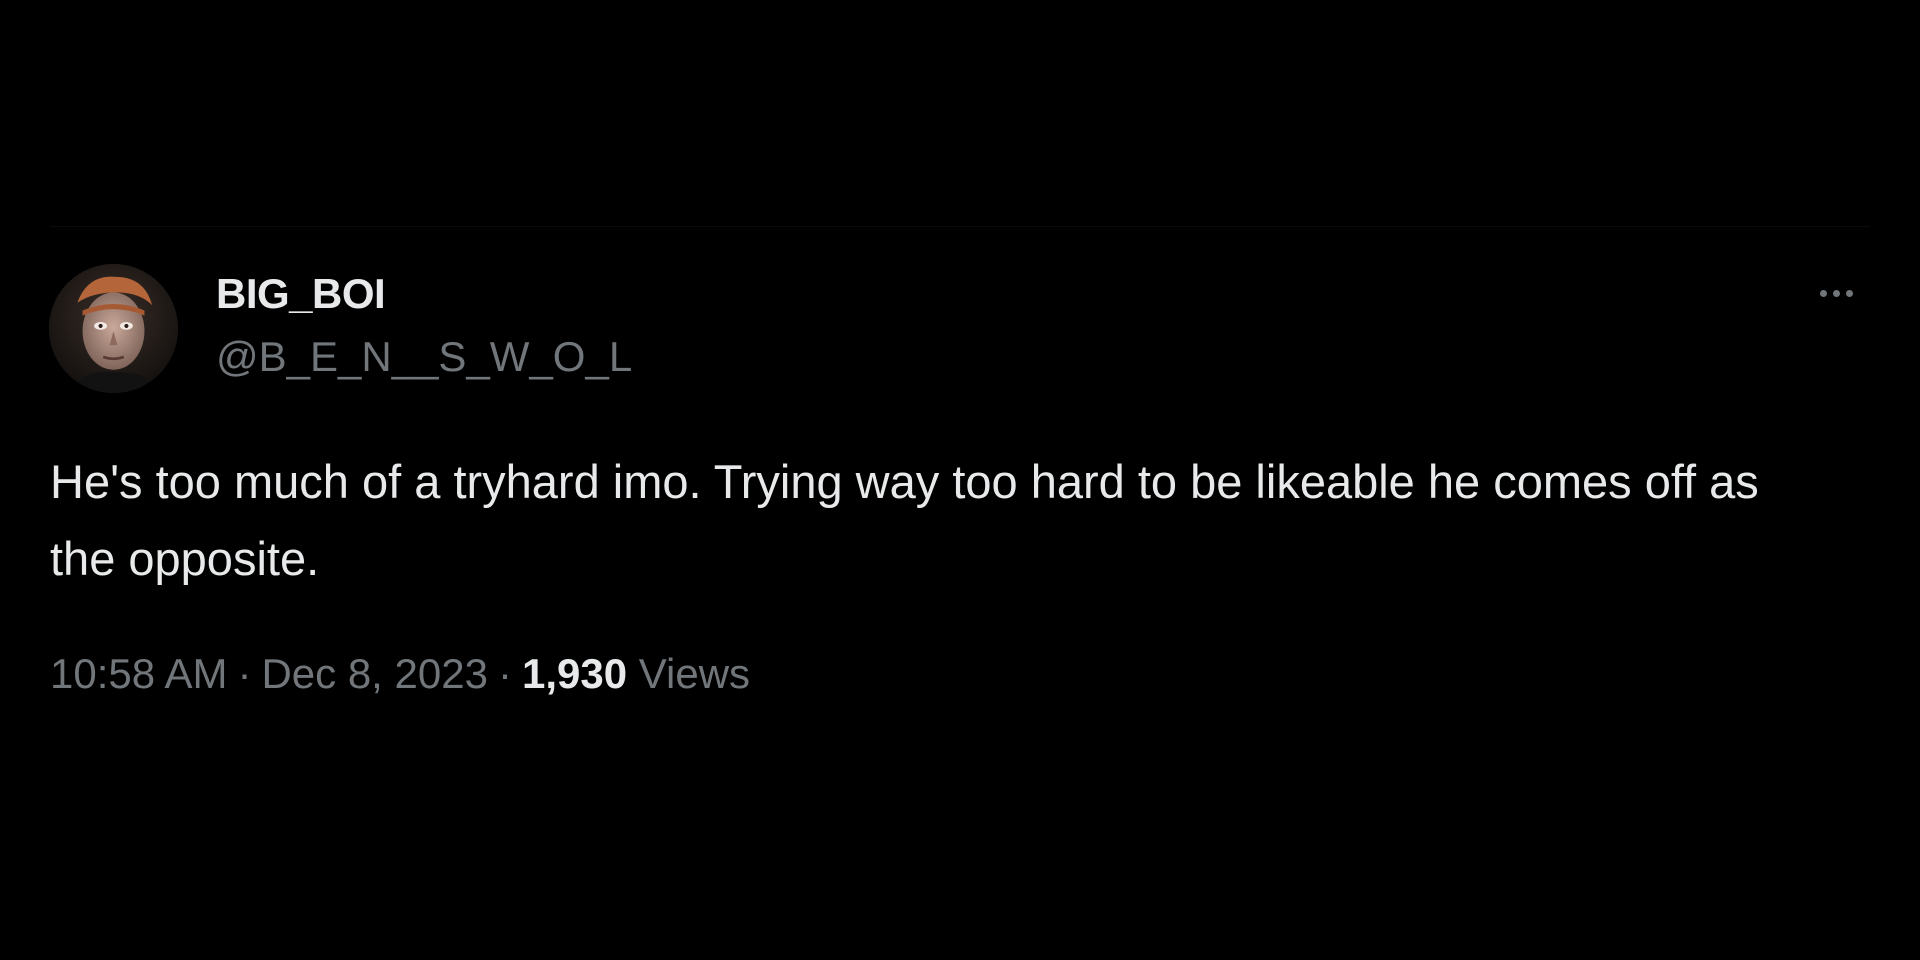  I want to click on tweet-date: Dec 8, 2023, so click(374, 673).